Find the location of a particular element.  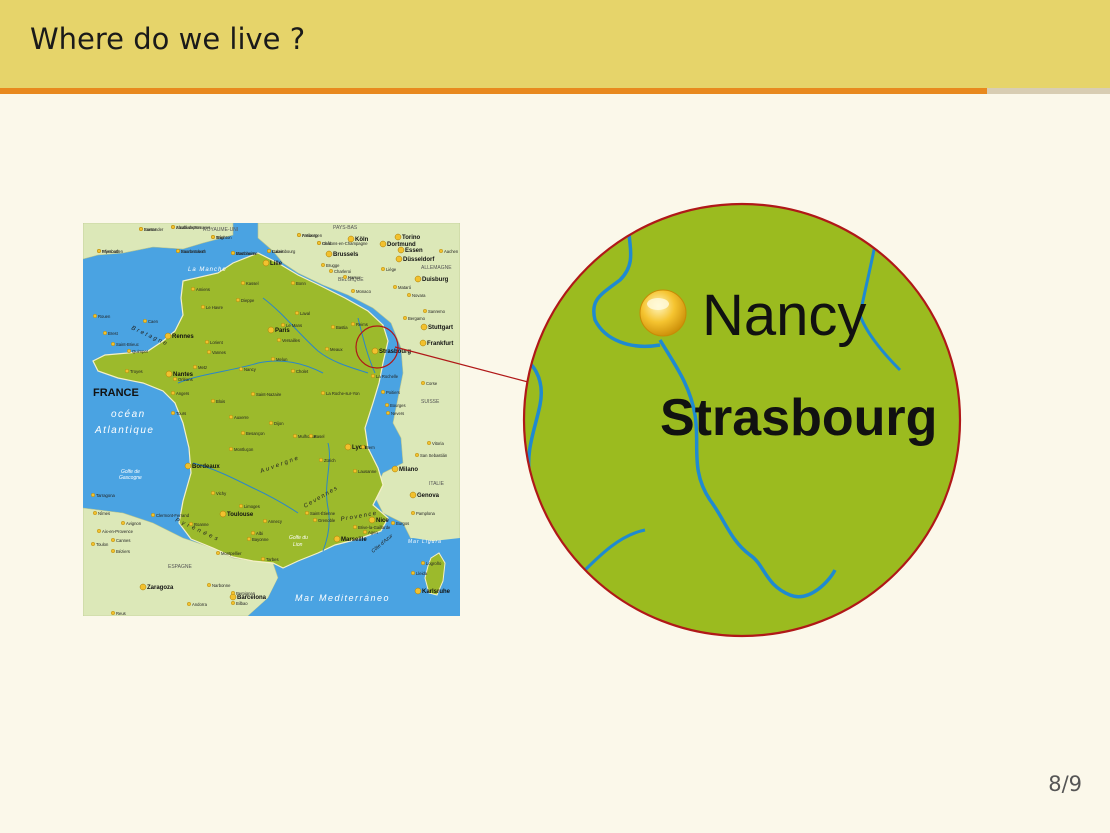

ocean-label: océan is located at coordinates (128, 414).